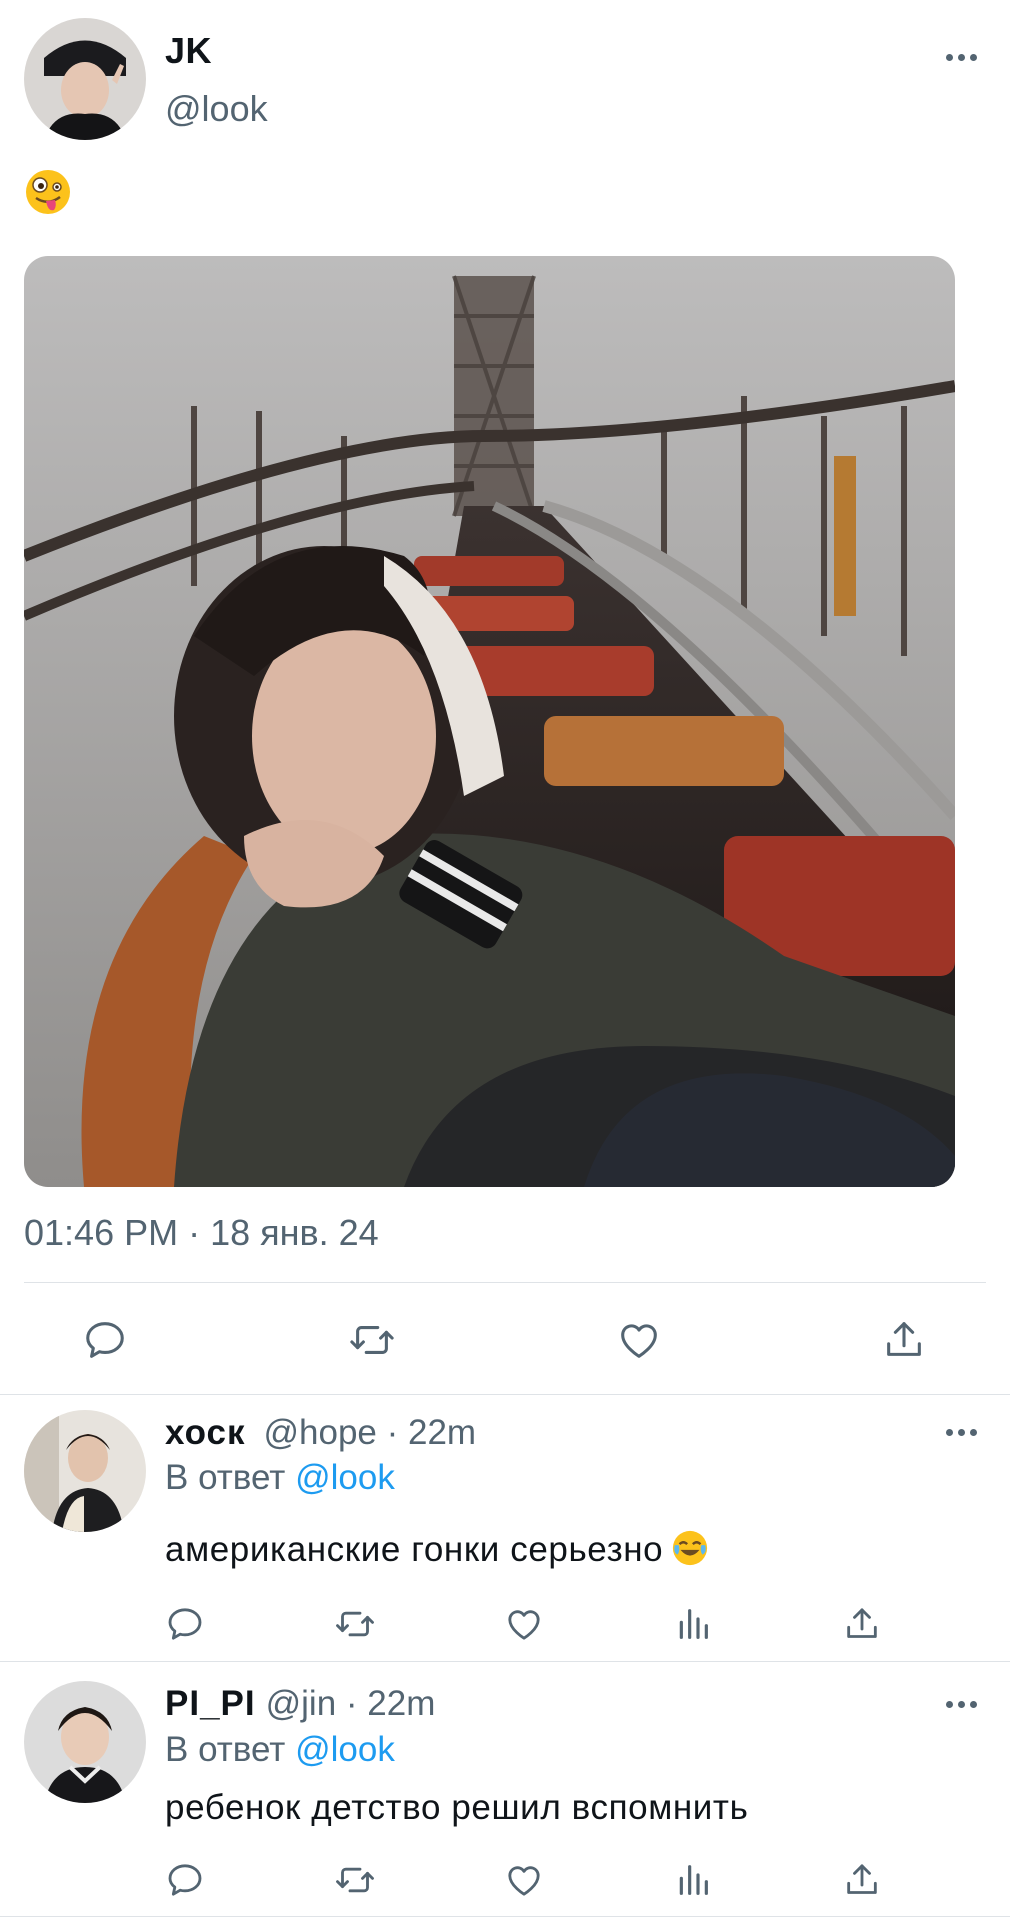 The width and height of the screenshot is (1010, 1920). What do you see at coordinates (216, 109) in the screenshot?
I see `author-handle: @look` at bounding box center [216, 109].